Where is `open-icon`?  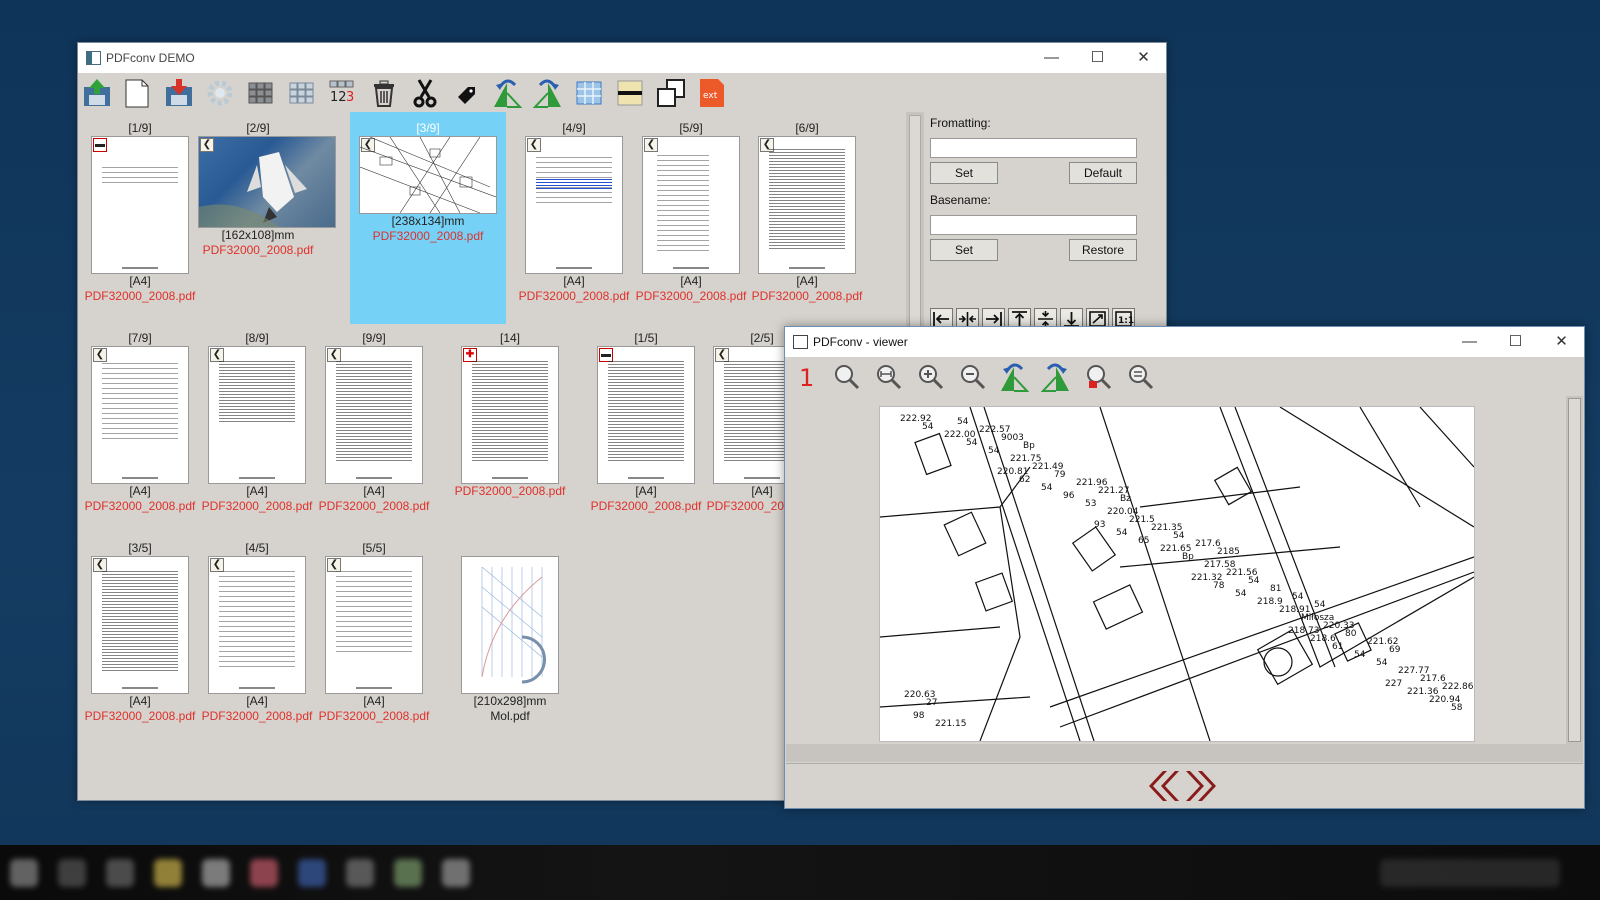
open-icon is located at coordinates (97, 93).